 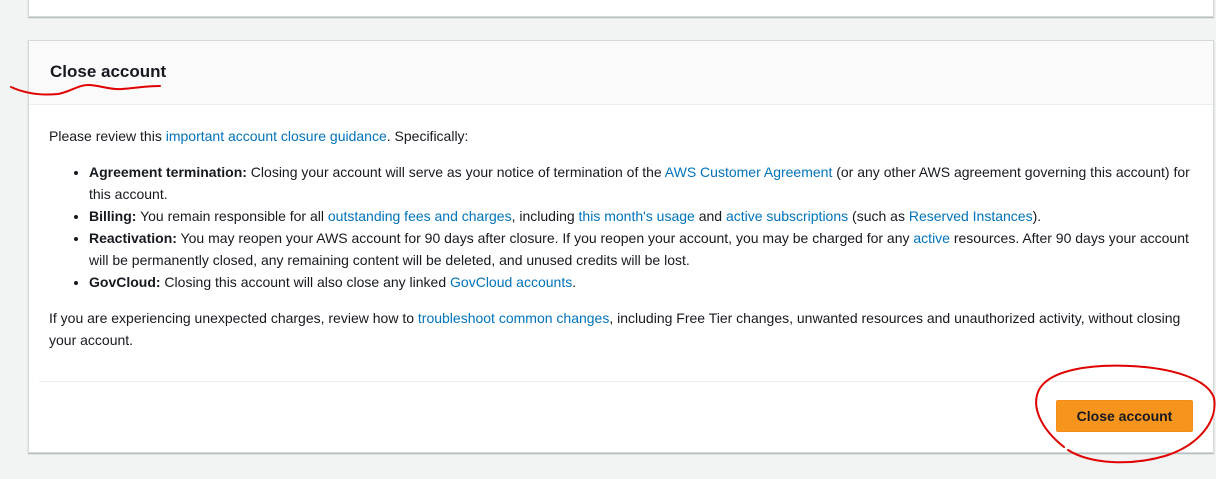 I want to click on item-text: )., so click(x=1037, y=216).